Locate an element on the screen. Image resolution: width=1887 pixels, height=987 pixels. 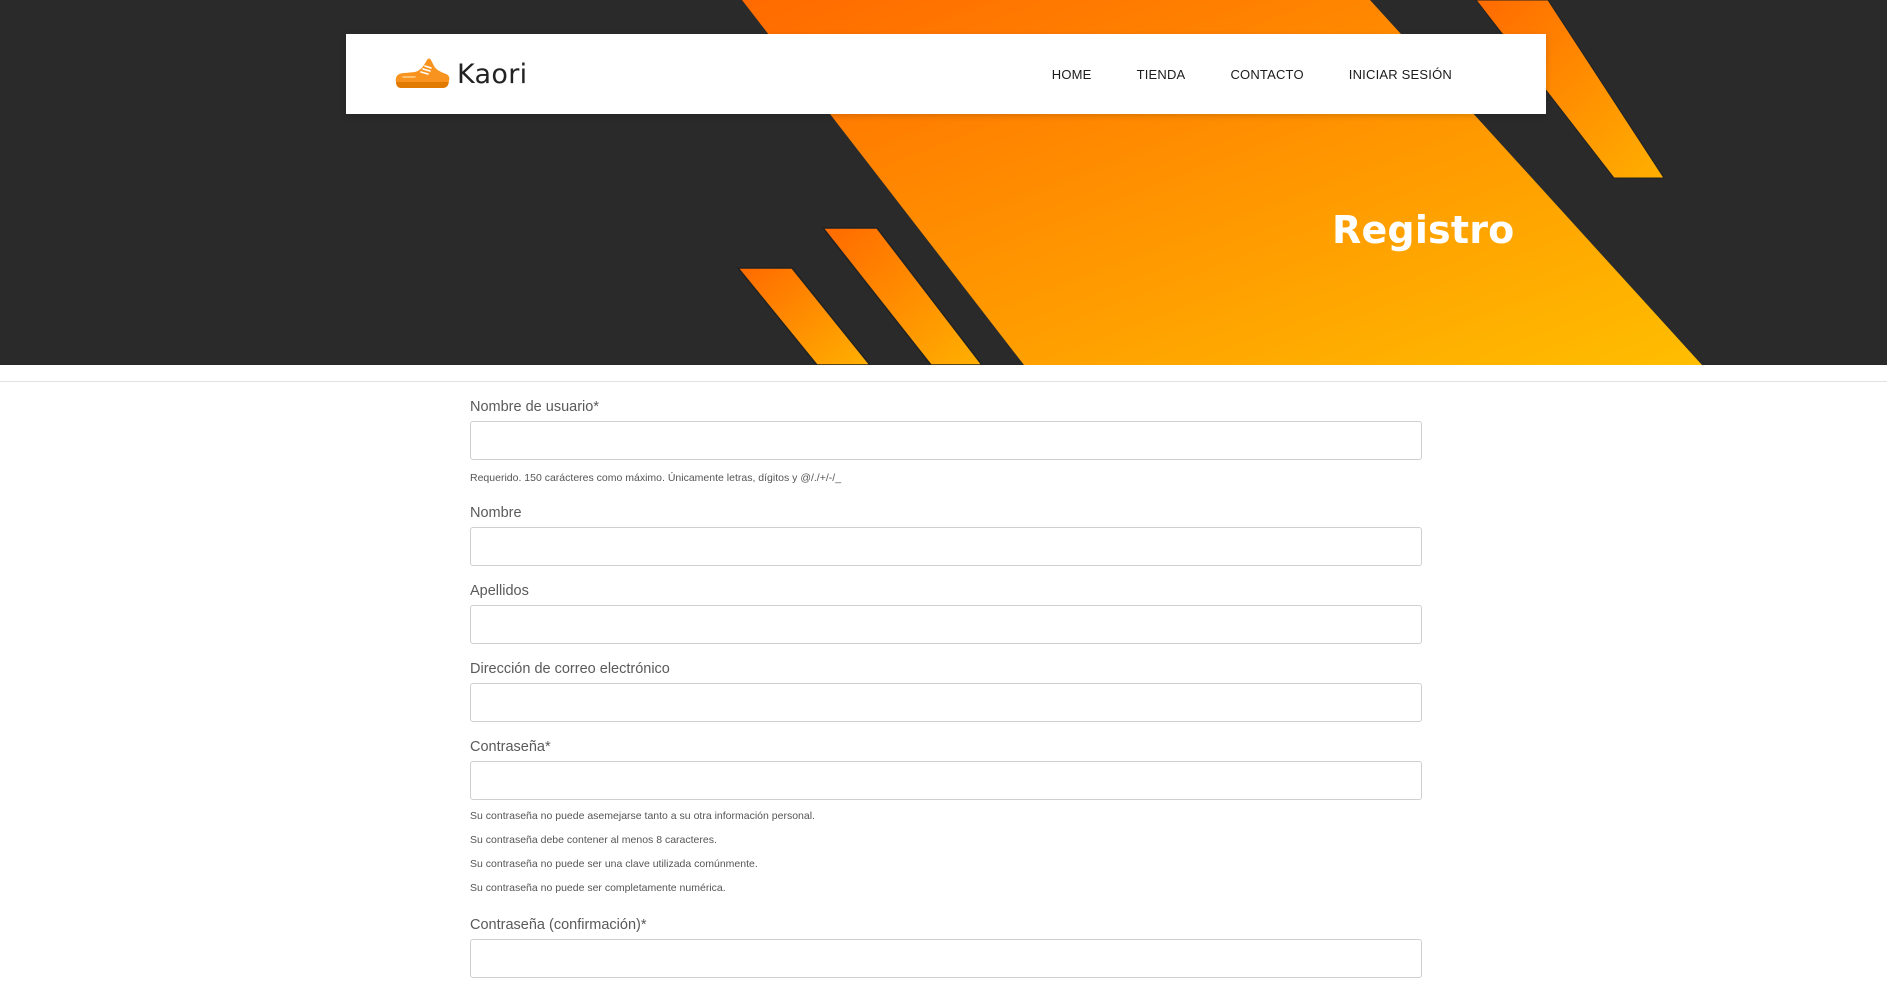
nav-contacto: CONTACTO is located at coordinates (1266, 74).